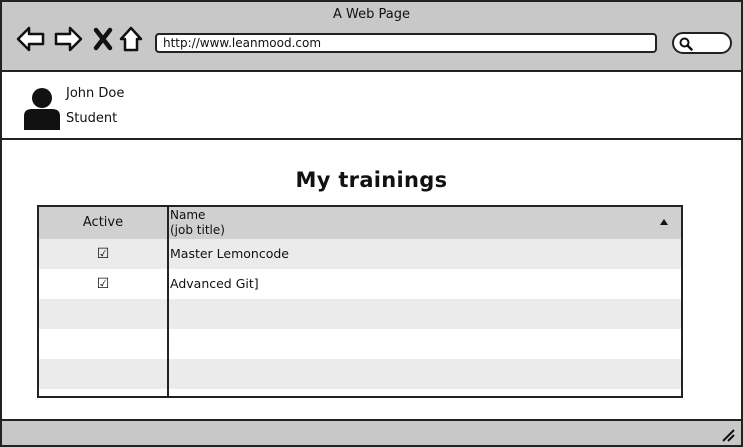 This screenshot has width=743, height=447. Describe the element at coordinates (229, 253) in the screenshot. I see `training-name: Master Lemoncode` at that location.